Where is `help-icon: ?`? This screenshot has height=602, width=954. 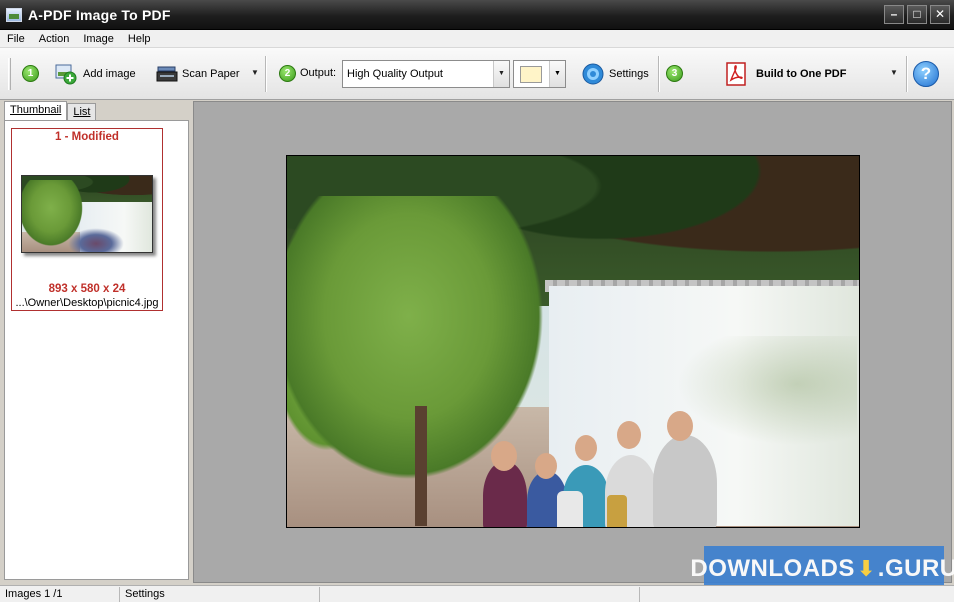
help-icon: ? is located at coordinates (926, 74).